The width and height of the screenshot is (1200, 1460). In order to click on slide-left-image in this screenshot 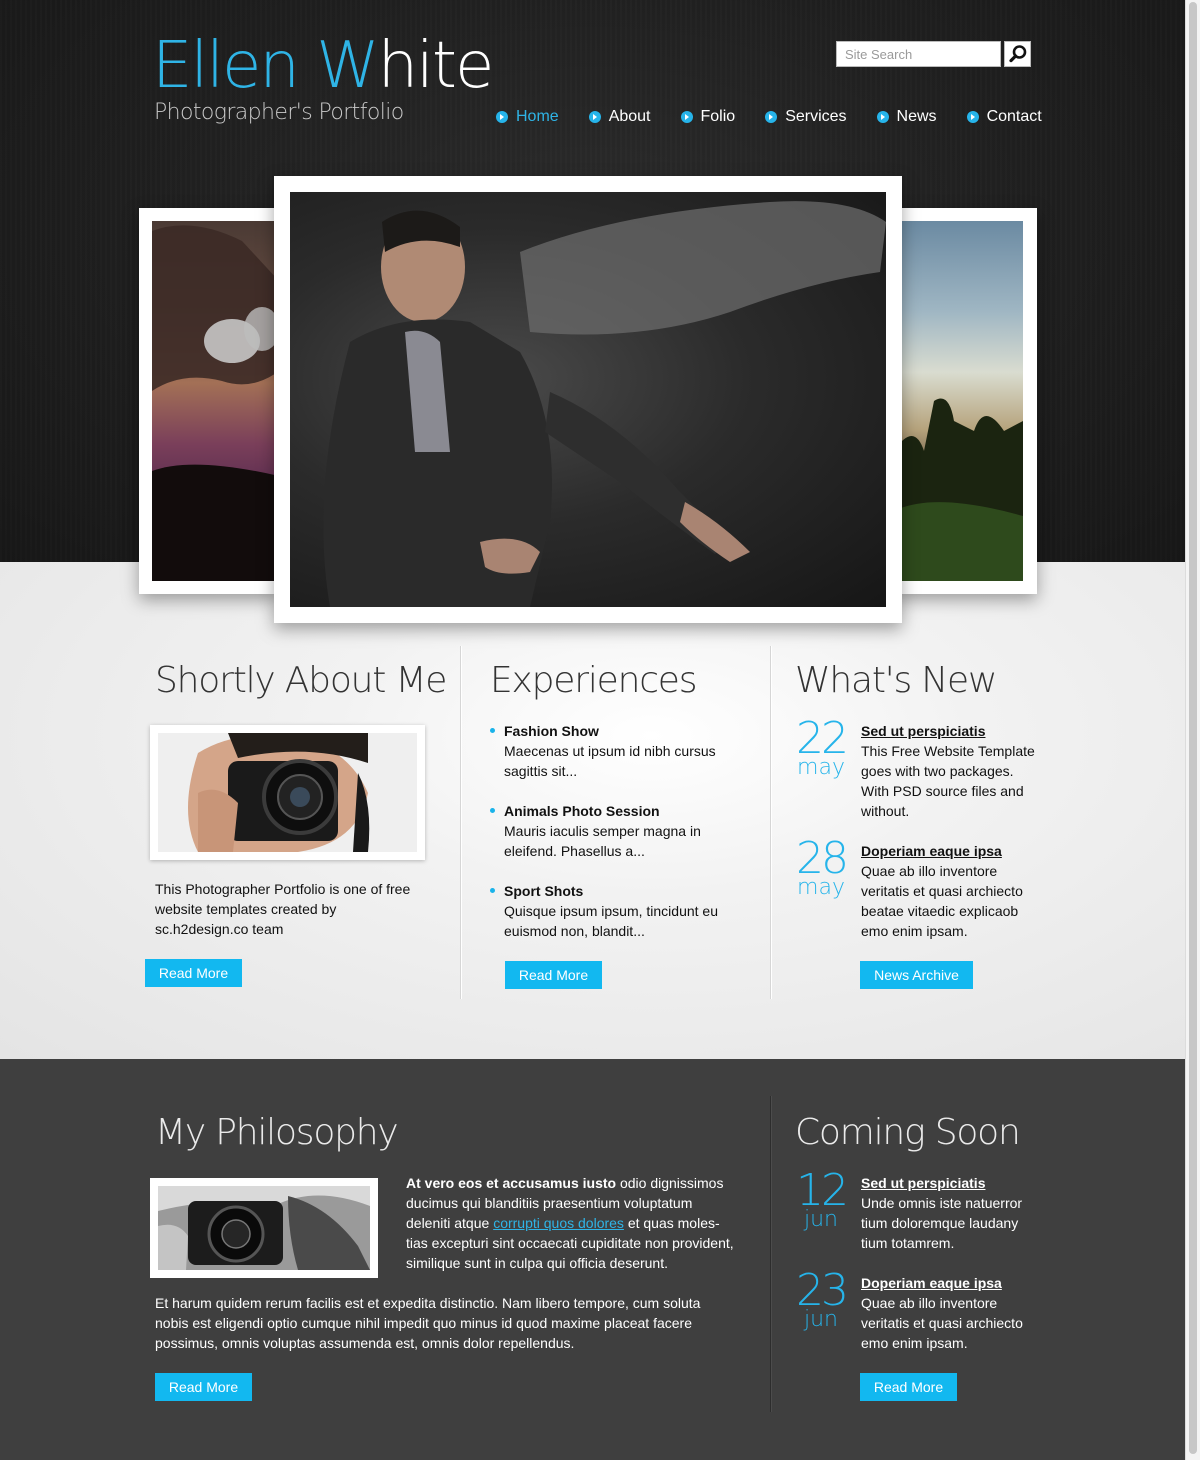, I will do `click(215, 401)`.